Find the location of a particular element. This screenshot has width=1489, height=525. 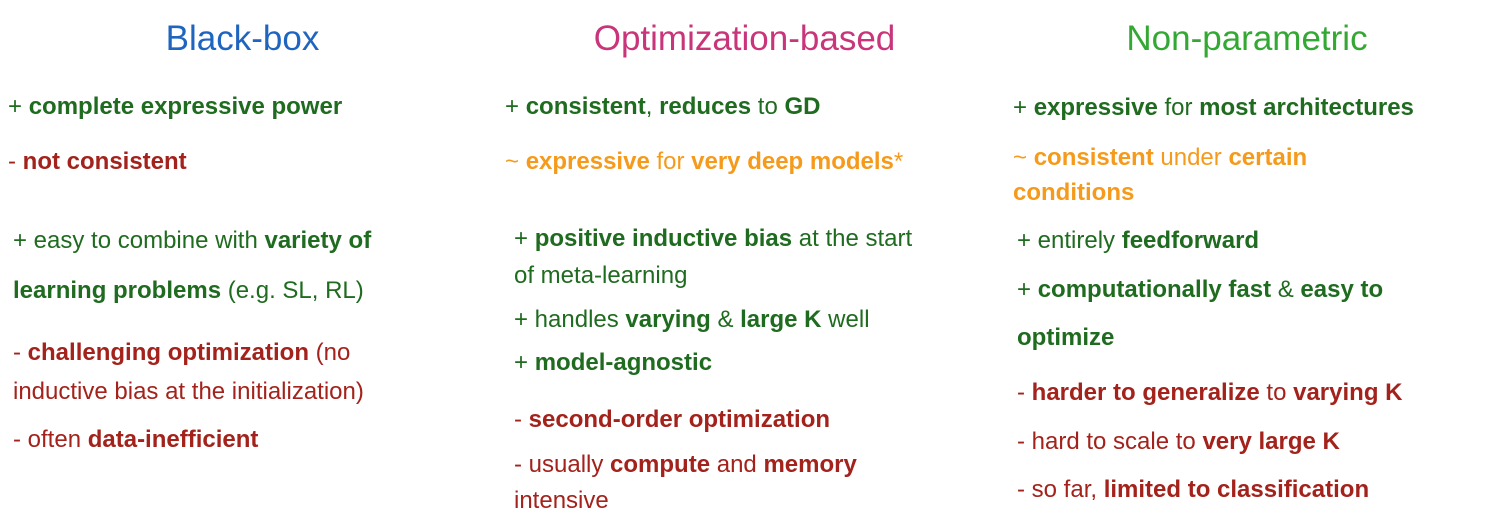

text-segment: computationally fast is located at coordinates (1154, 289).